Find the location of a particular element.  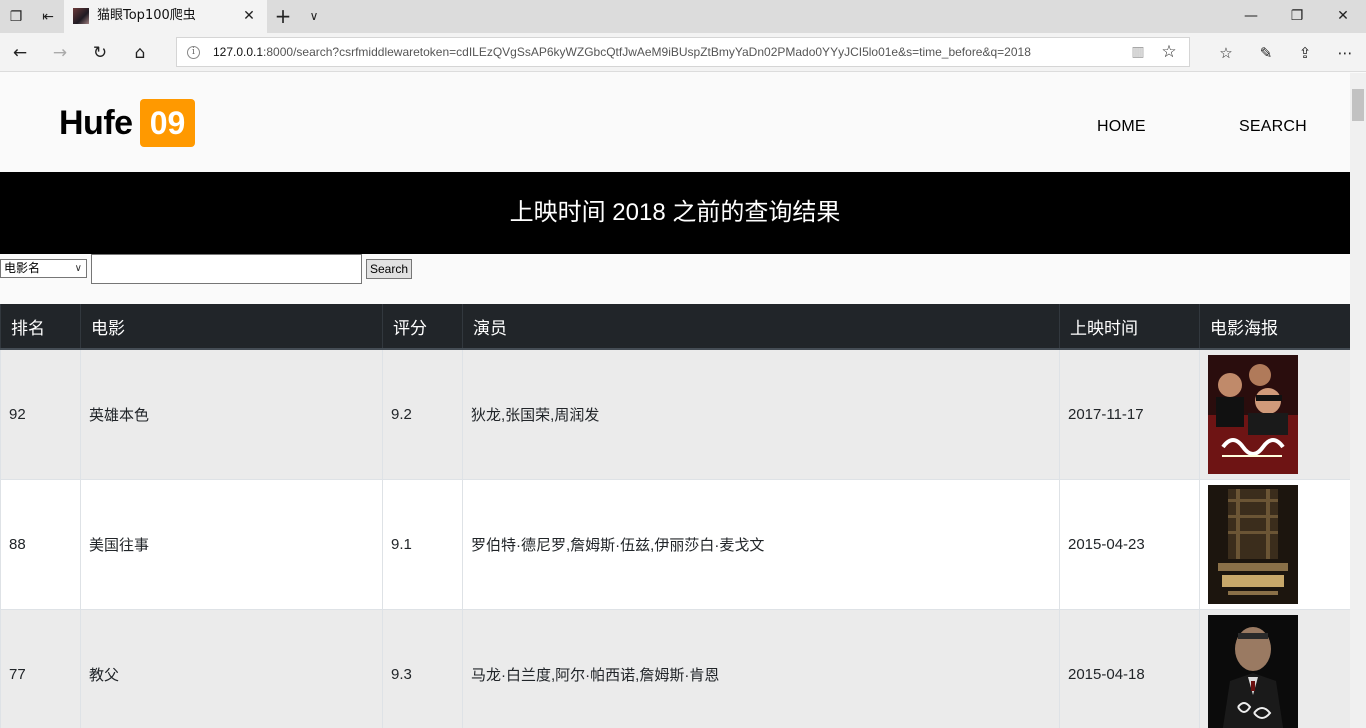

restore-icon: ❐ is located at coordinates (1297, 16).